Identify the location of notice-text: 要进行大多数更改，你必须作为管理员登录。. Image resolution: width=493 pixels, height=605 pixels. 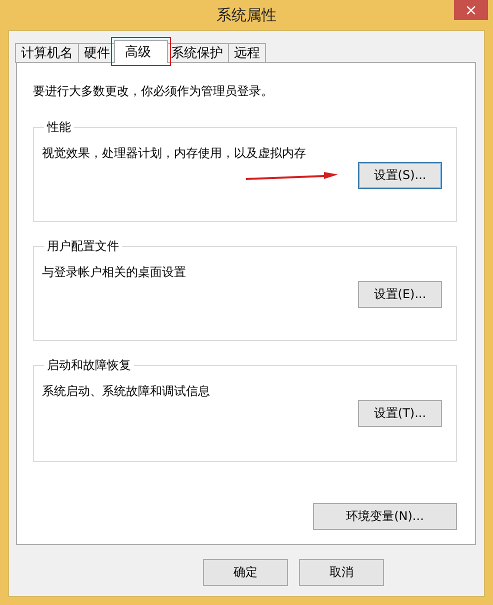
(153, 91).